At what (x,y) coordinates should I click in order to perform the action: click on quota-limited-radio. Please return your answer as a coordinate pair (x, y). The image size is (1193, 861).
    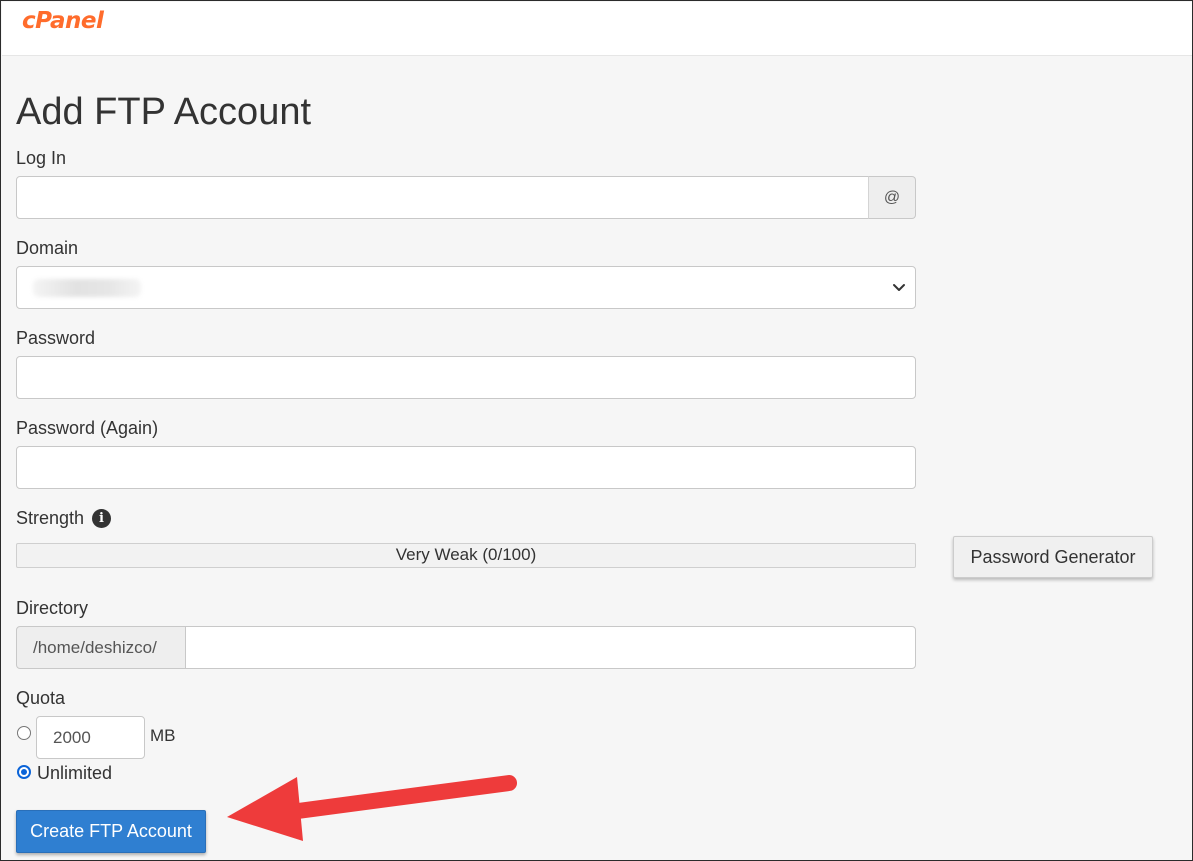
    Looking at the image, I should click on (24, 733).